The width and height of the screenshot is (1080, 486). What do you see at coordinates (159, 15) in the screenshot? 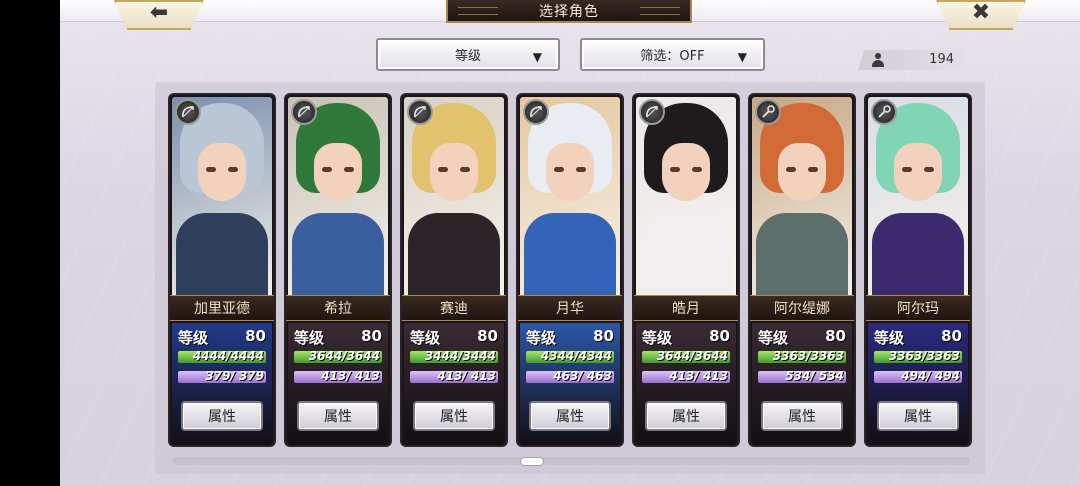
I see `back-button: ⬅` at bounding box center [159, 15].